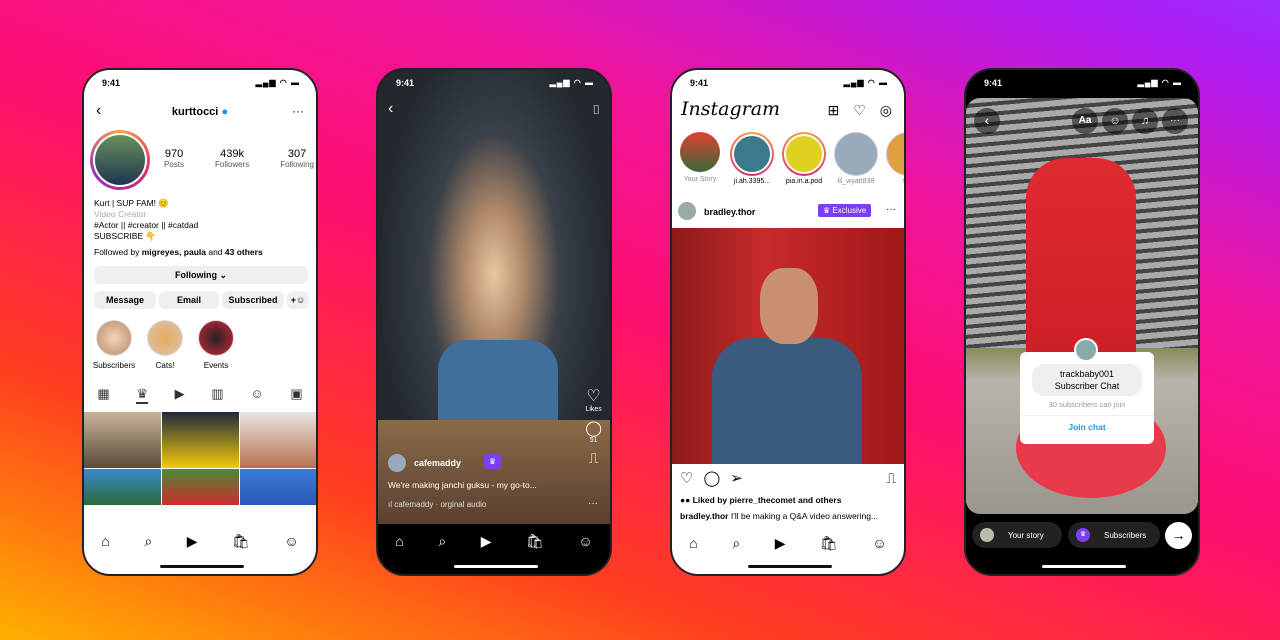 Image resolution: width=1280 pixels, height=640 pixels. I want to click on crown-badge-icon: ♛, so click(492, 461).